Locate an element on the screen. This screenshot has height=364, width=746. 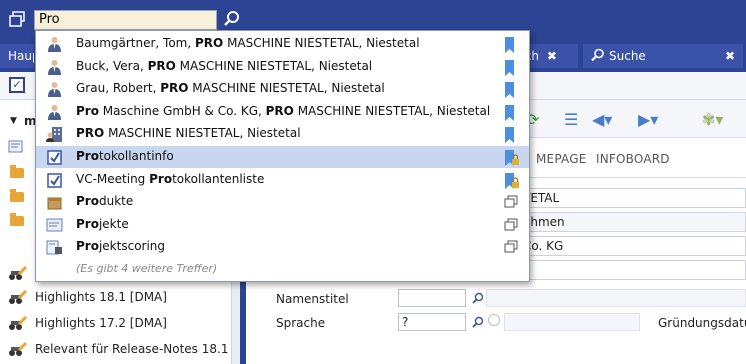
checkbox-icon: ✓ is located at coordinates (17, 85).